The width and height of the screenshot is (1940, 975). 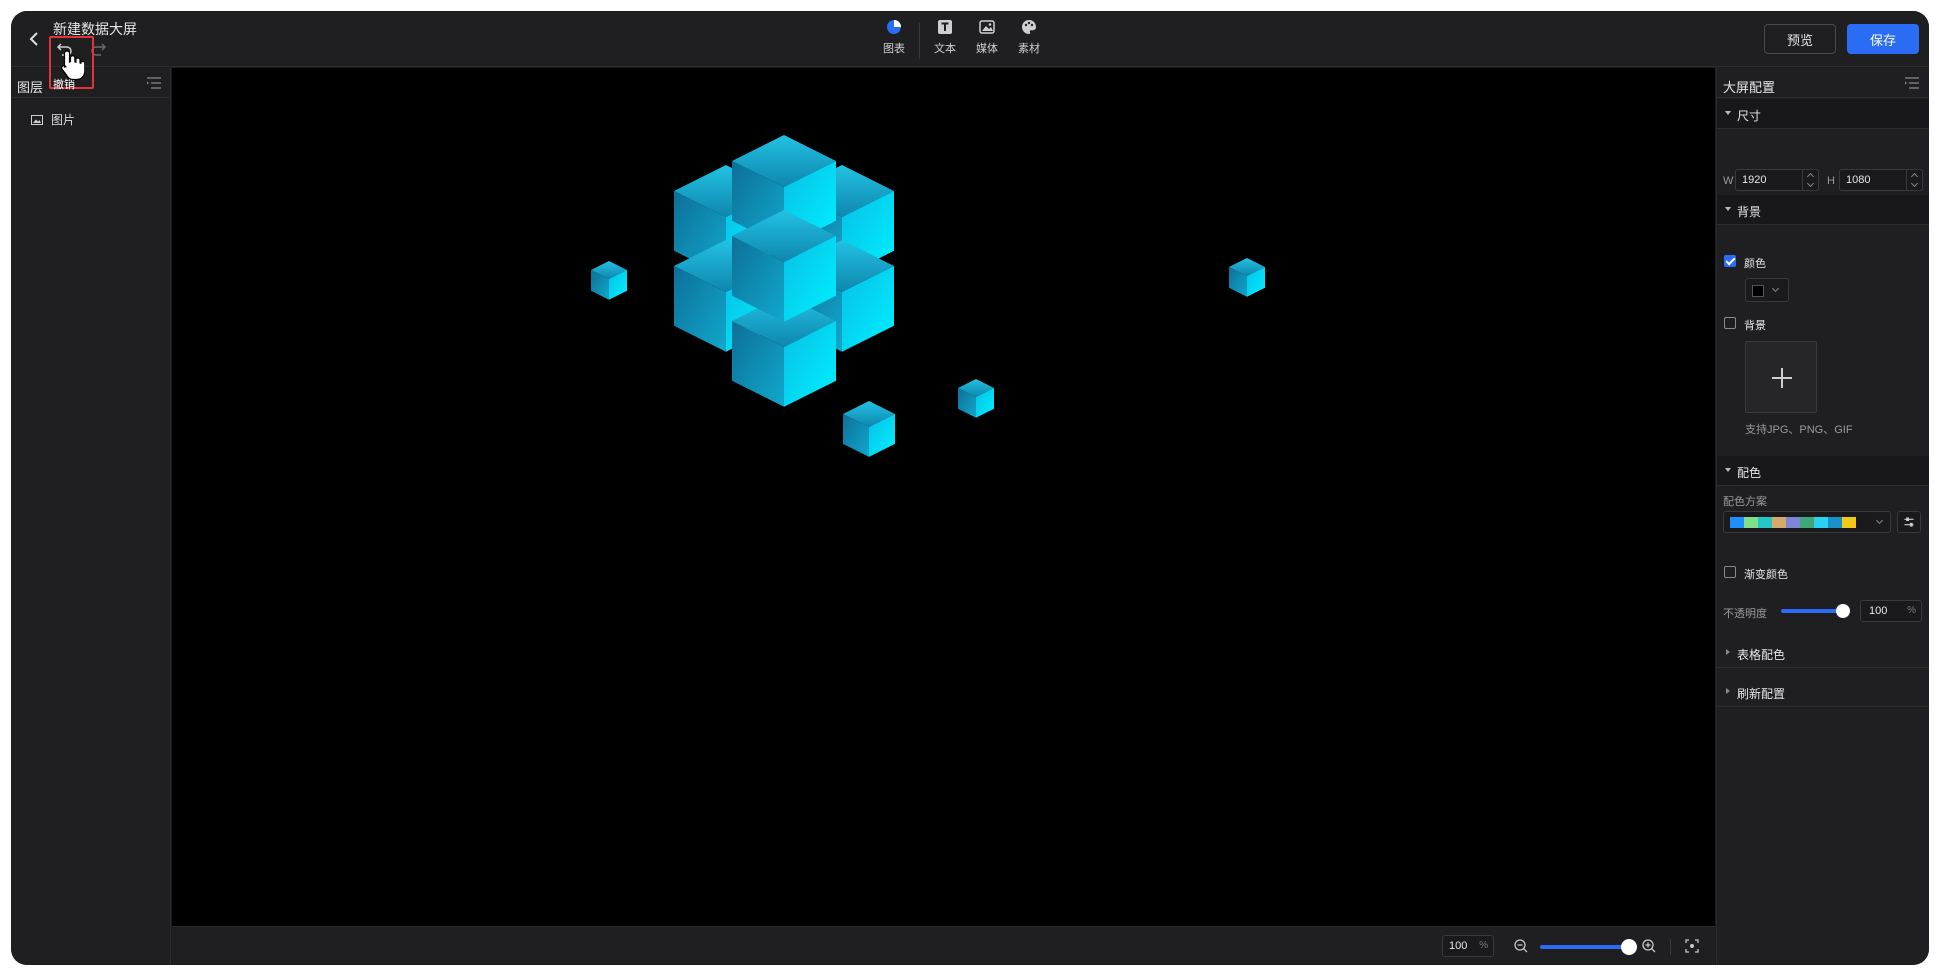 I want to click on opacity-slider, so click(x=1812, y=611).